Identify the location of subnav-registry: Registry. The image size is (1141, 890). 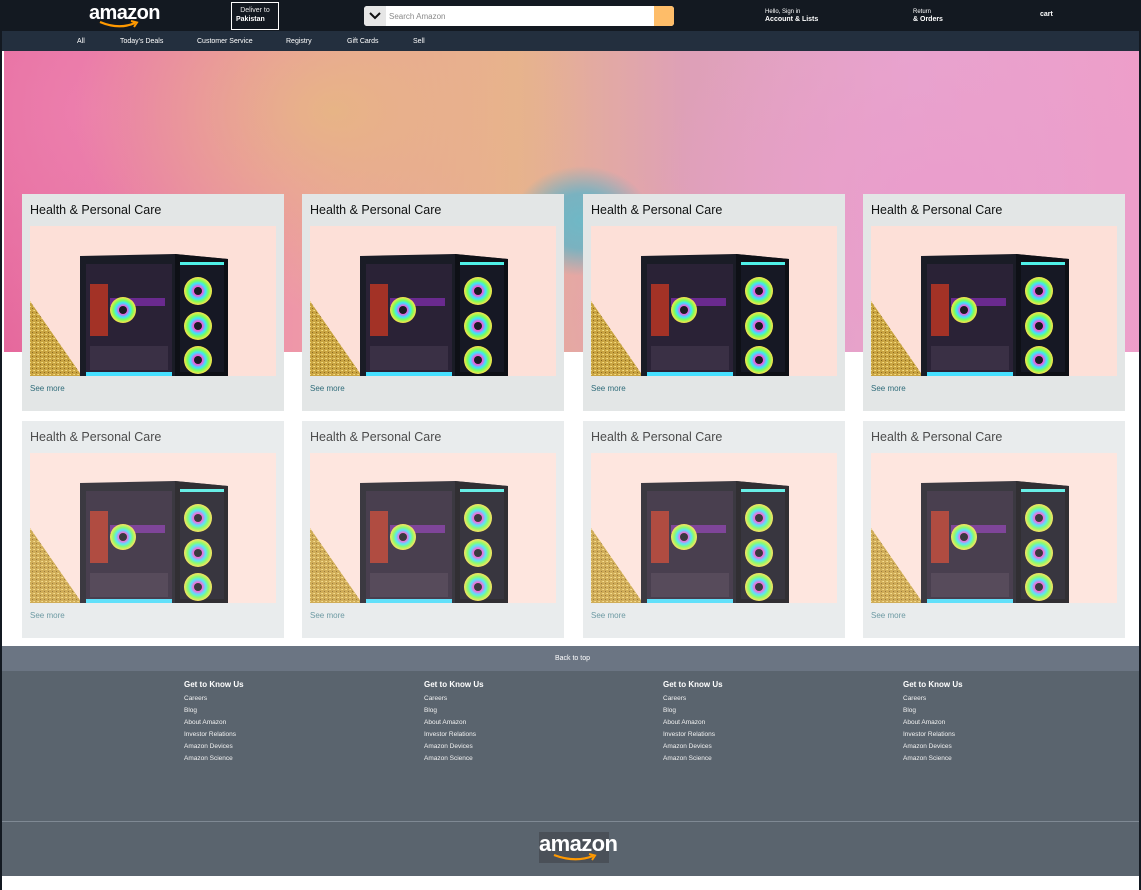
(299, 41).